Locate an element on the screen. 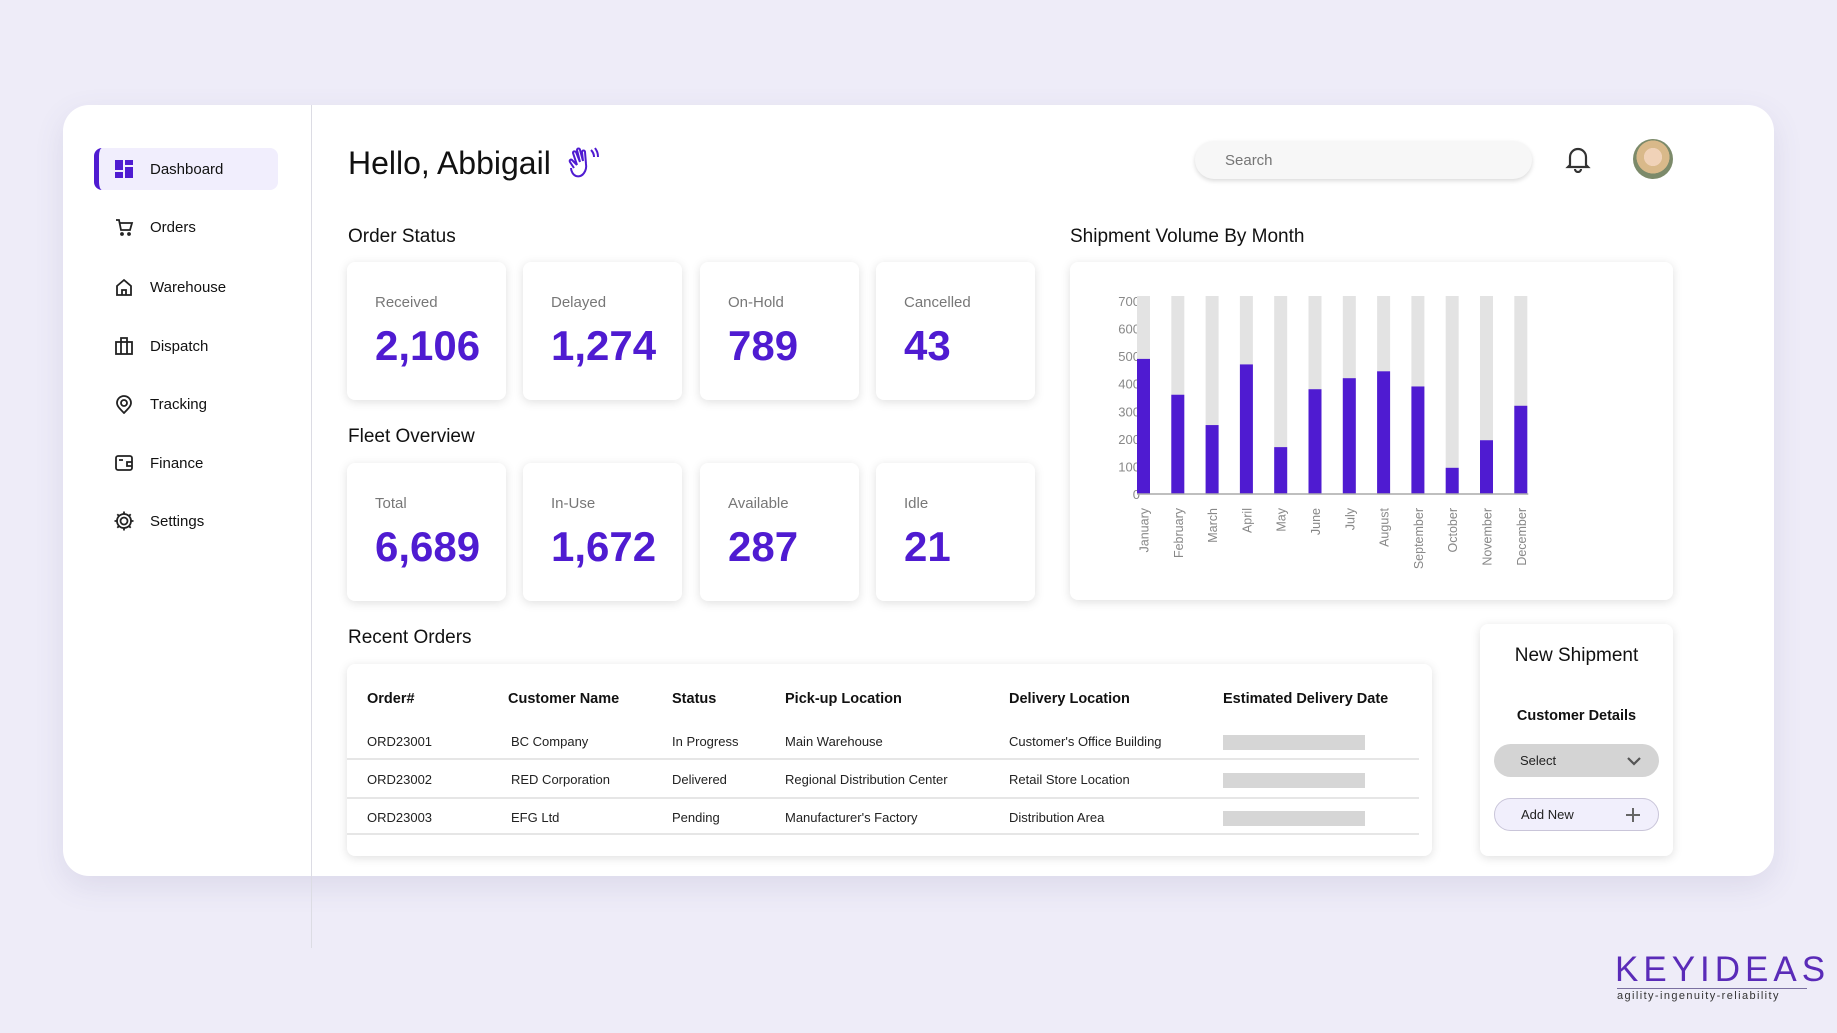  bar-track is located at coordinates (1452, 395).